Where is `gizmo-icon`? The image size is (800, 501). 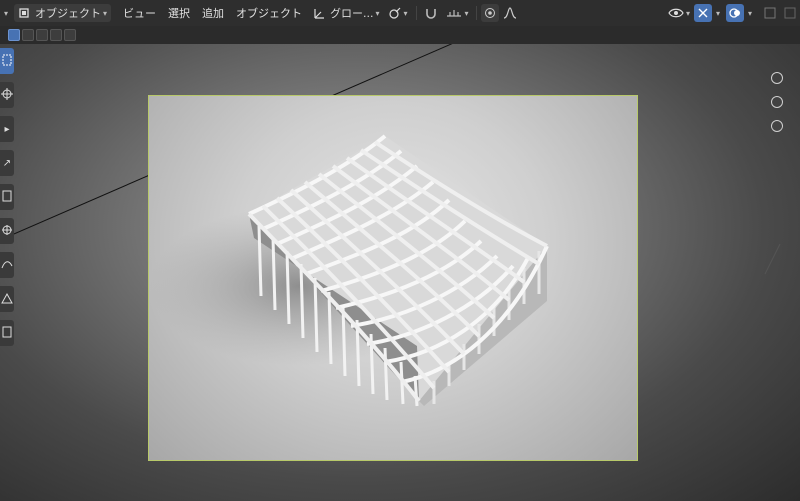
gizmo-icon is located at coordinates (703, 13).